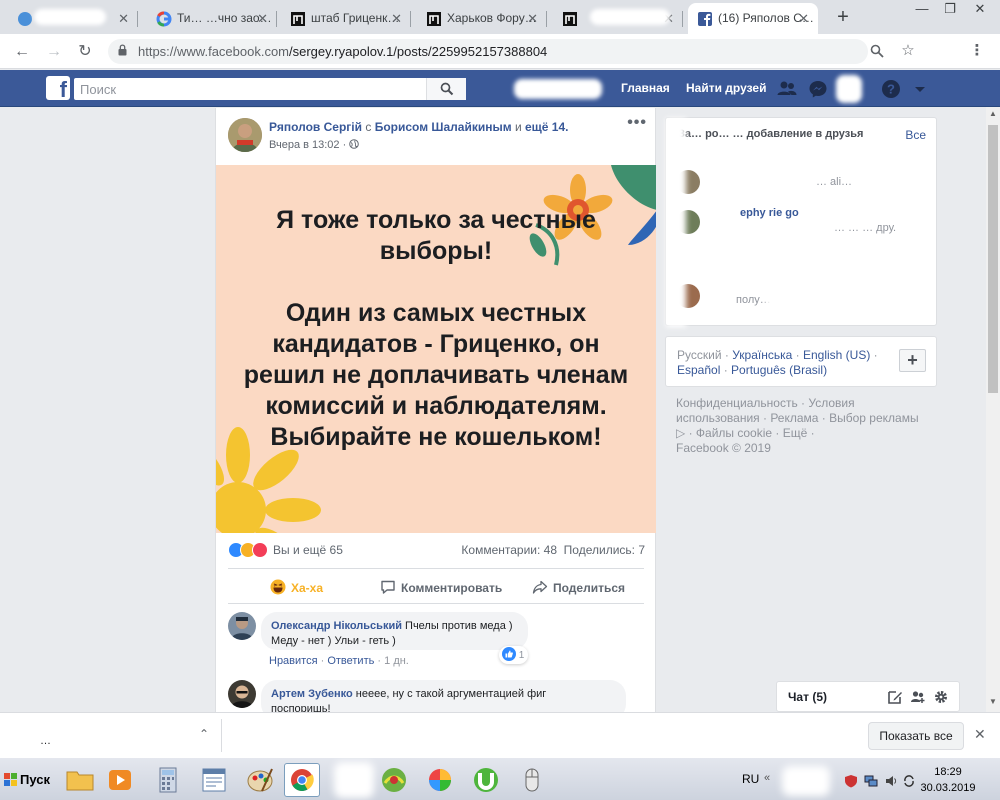 The width and height of the screenshot is (1000, 800). What do you see at coordinates (993, 409) in the screenshot?
I see `page-scrollbar: ▲ ▼` at bounding box center [993, 409].